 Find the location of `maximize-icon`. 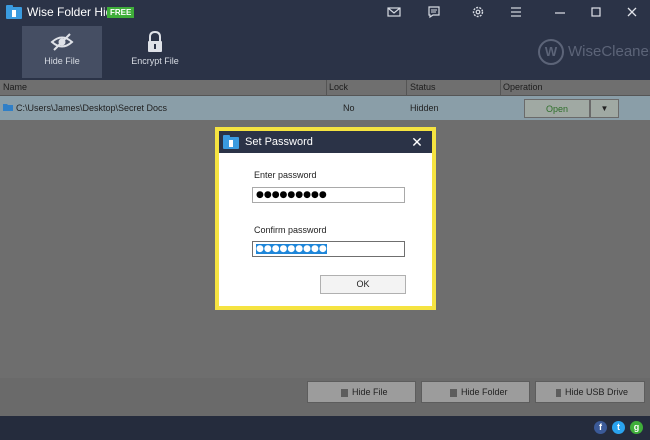

maximize-icon is located at coordinates (596, 12).